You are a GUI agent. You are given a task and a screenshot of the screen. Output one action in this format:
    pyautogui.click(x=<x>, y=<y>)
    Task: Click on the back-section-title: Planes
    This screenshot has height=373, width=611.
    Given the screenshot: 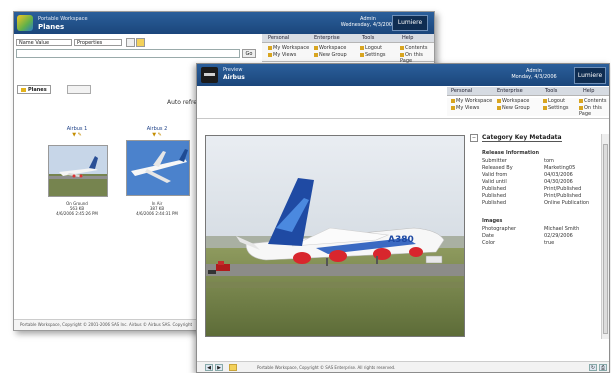 What is the action you would take?
    pyautogui.click(x=51, y=27)
    